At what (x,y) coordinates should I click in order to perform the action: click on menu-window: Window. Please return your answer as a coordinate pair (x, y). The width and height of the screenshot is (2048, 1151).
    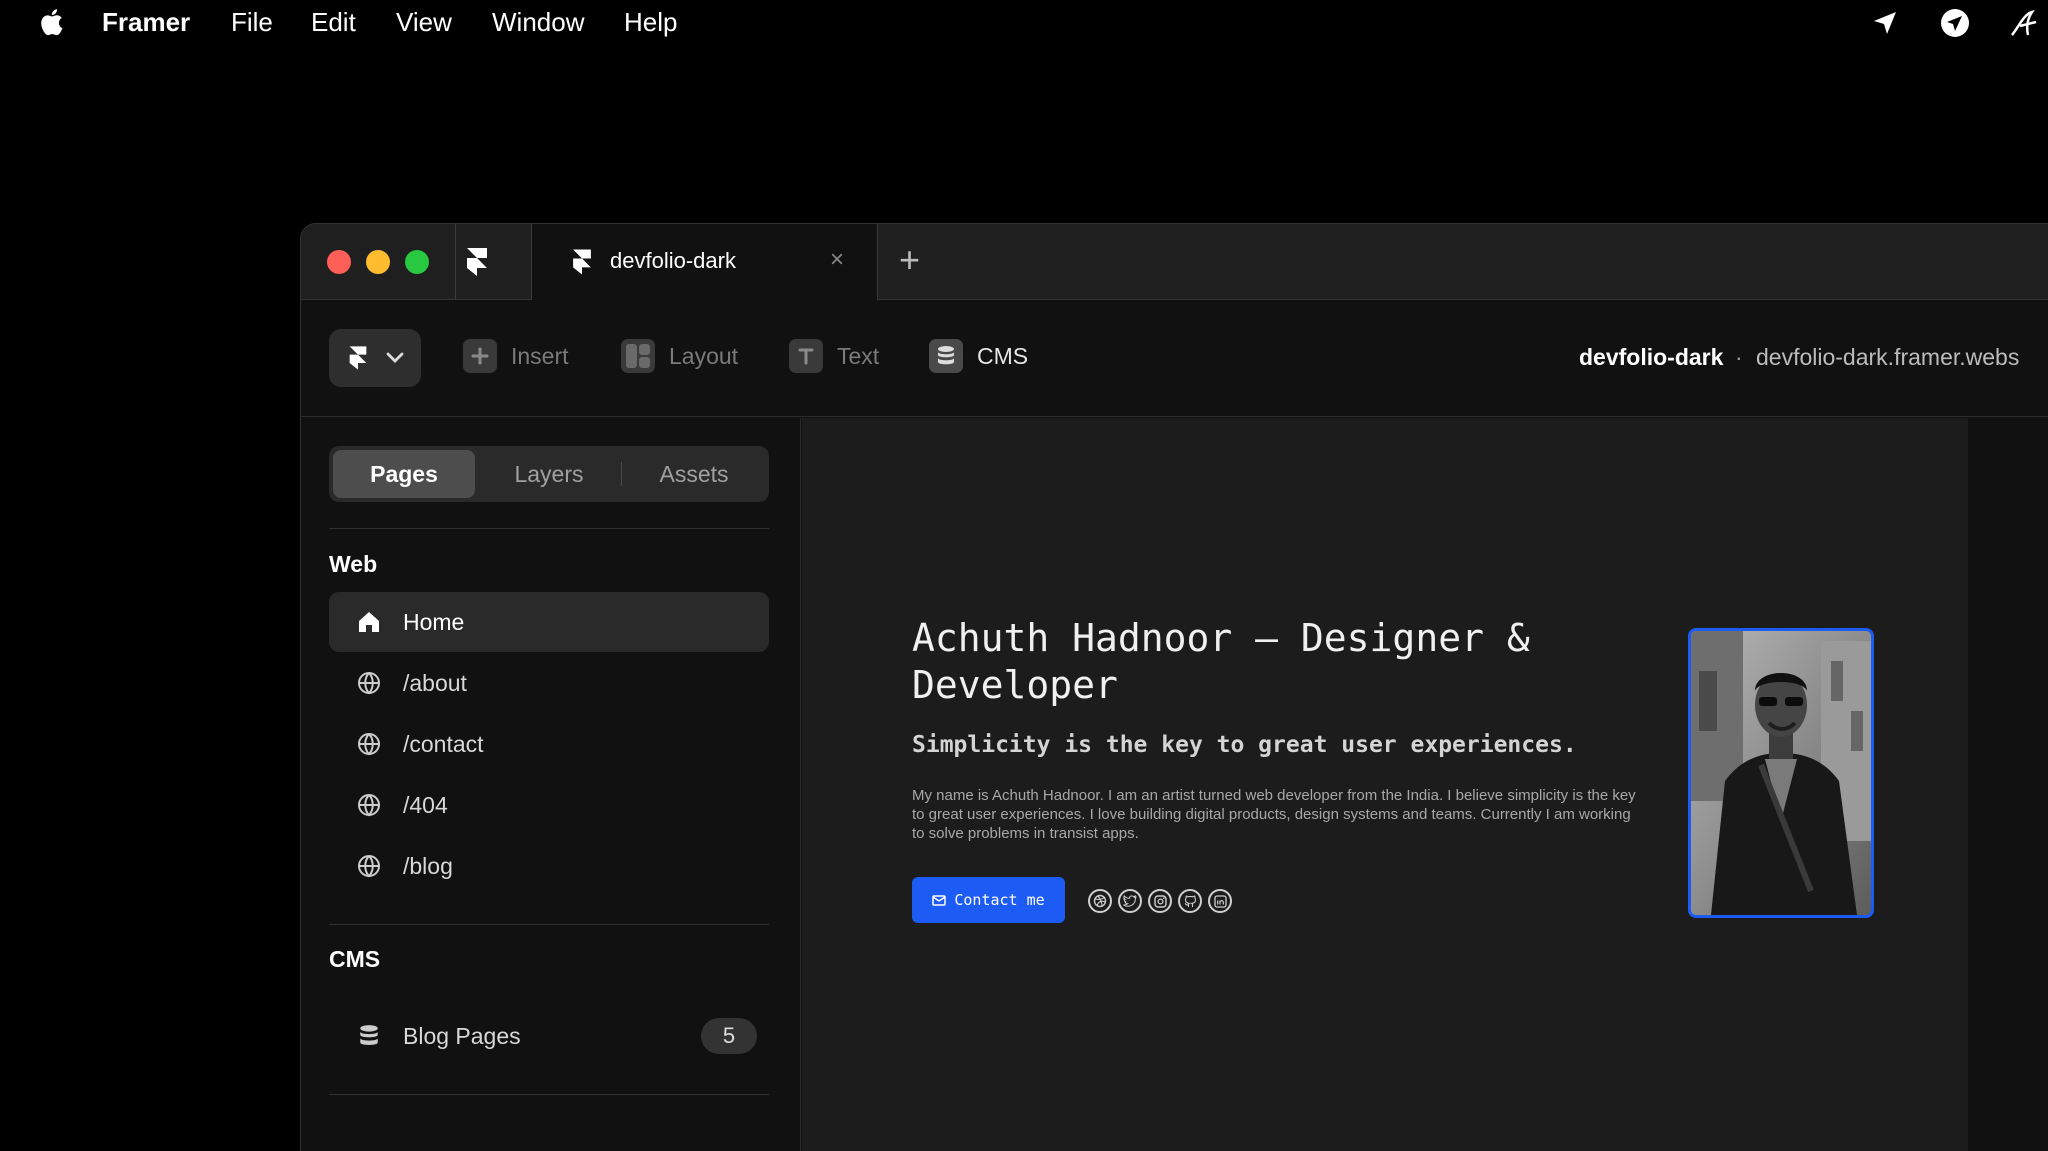
    Looking at the image, I should click on (538, 22).